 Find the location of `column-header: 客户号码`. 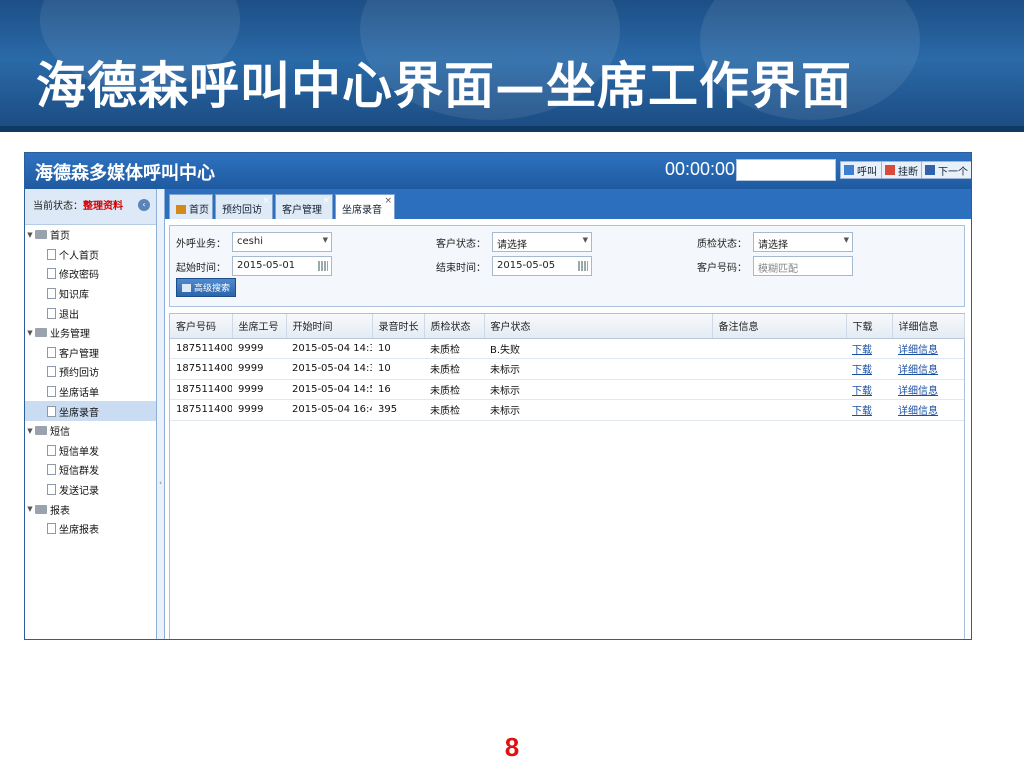

column-header: 客户号码 is located at coordinates (201, 326).